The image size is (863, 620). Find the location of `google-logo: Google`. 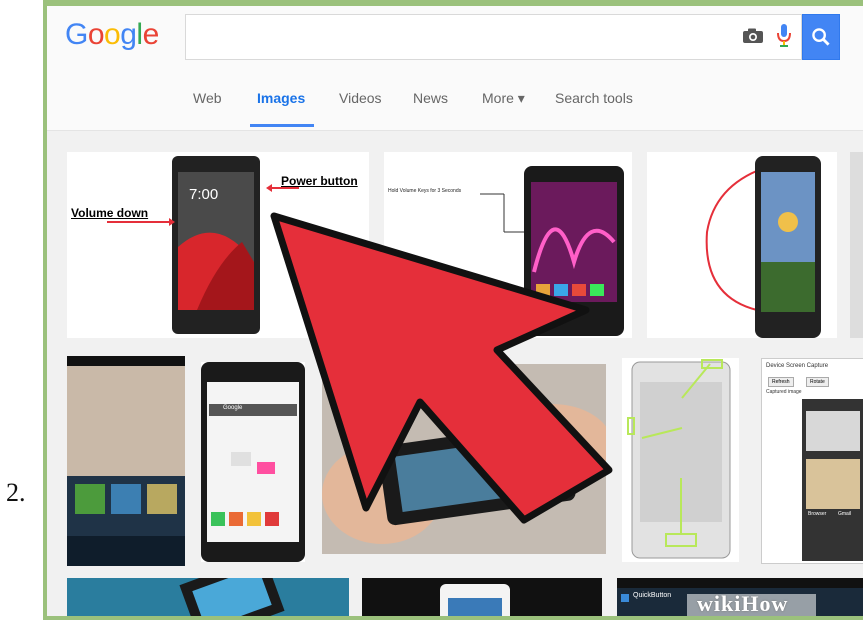

google-logo: Google is located at coordinates (112, 35).